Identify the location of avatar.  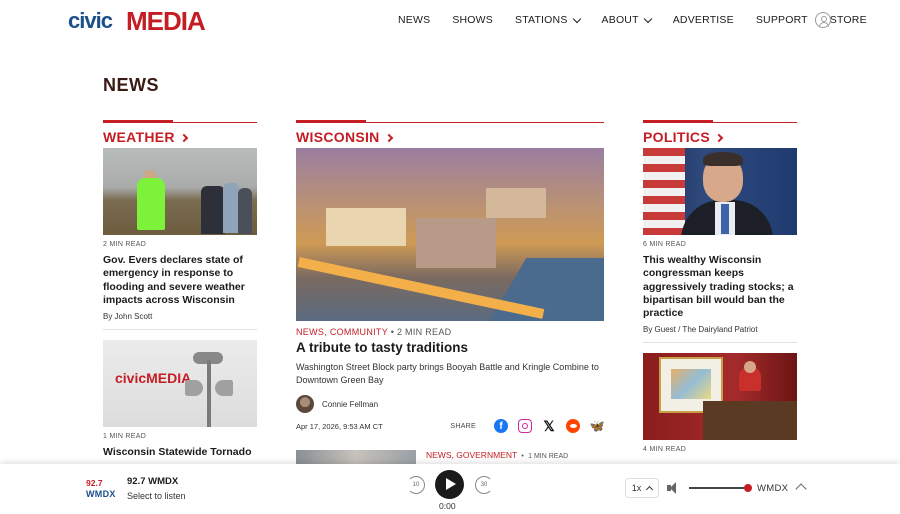
(305, 404).